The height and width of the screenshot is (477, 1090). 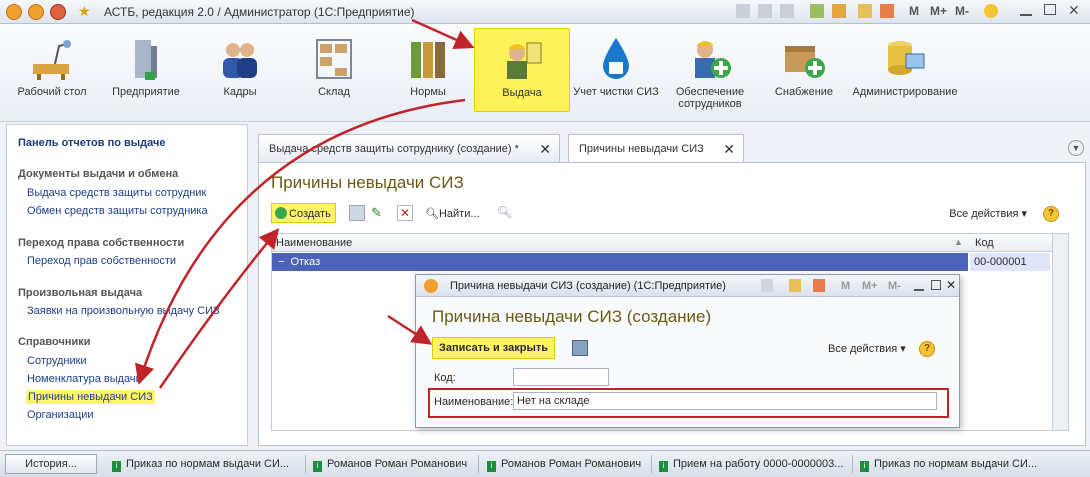 I want to click on people-icon, so click(x=240, y=60).